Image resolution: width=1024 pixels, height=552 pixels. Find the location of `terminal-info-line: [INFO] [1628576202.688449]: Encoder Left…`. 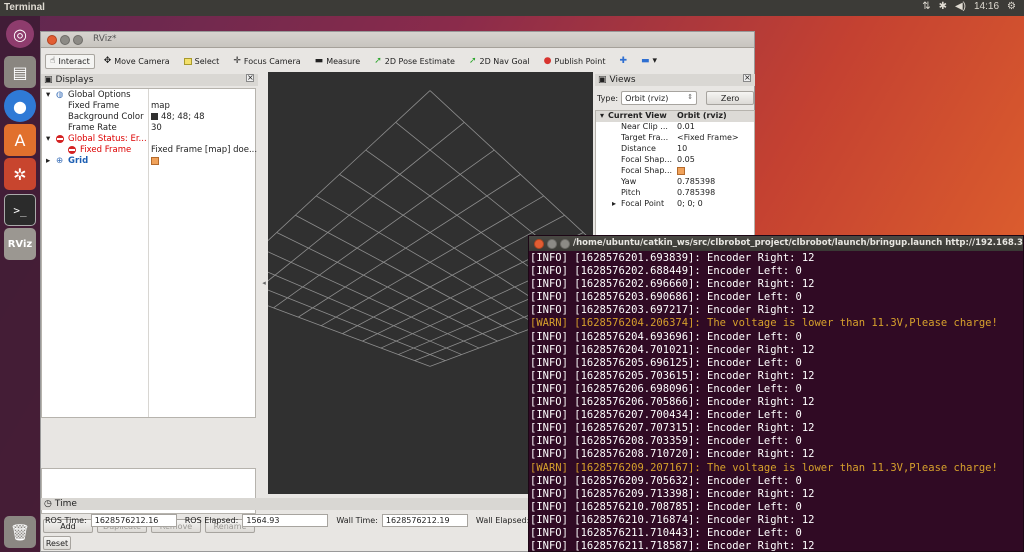

terminal-info-line: [INFO] [1628576202.688449]: Encoder Left… is located at coordinates (666, 271).